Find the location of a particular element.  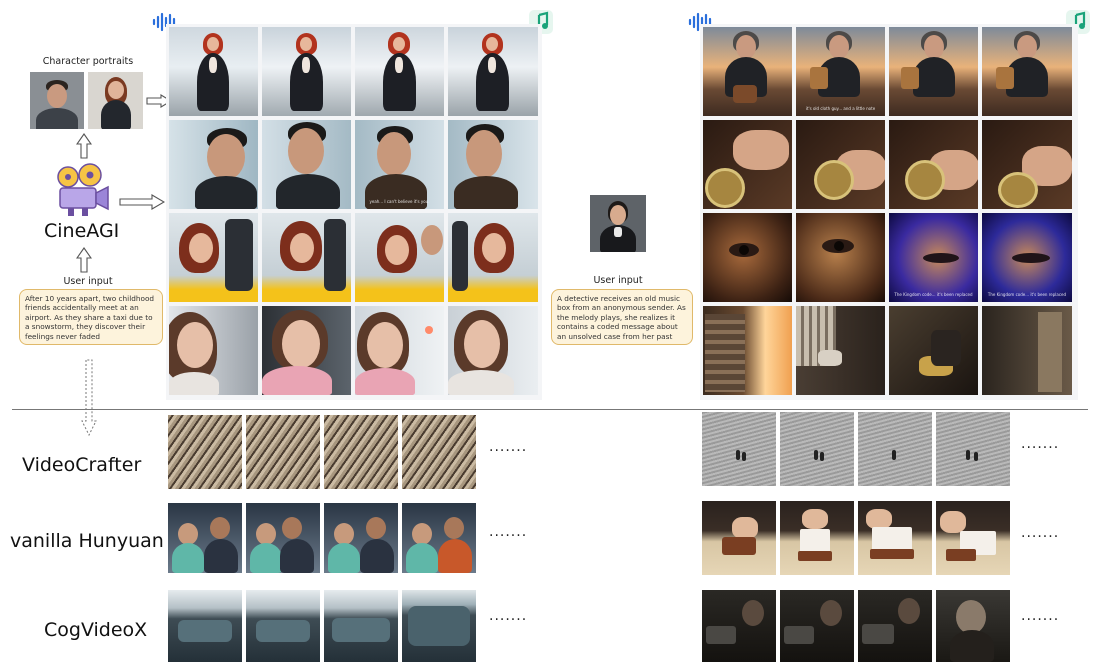

left-frame-r3c2 is located at coordinates (306, 257).